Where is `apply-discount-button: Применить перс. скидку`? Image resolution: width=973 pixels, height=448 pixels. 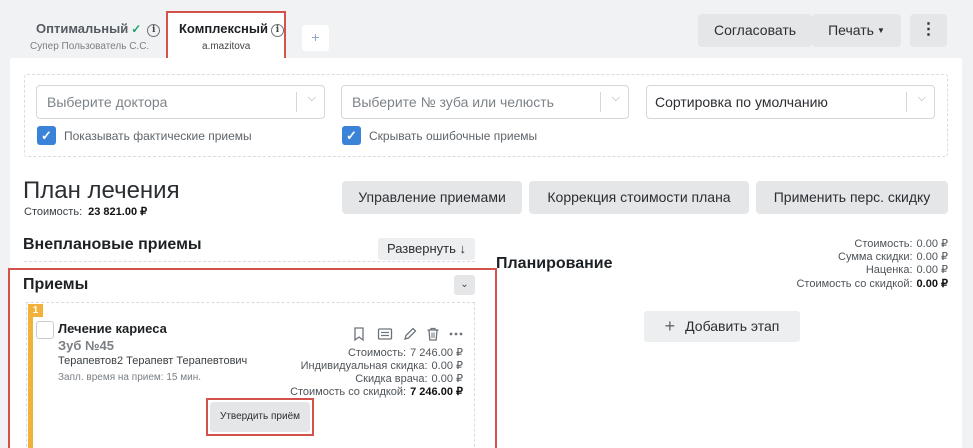
apply-discount-button: Применить перс. скидку is located at coordinates (852, 197).